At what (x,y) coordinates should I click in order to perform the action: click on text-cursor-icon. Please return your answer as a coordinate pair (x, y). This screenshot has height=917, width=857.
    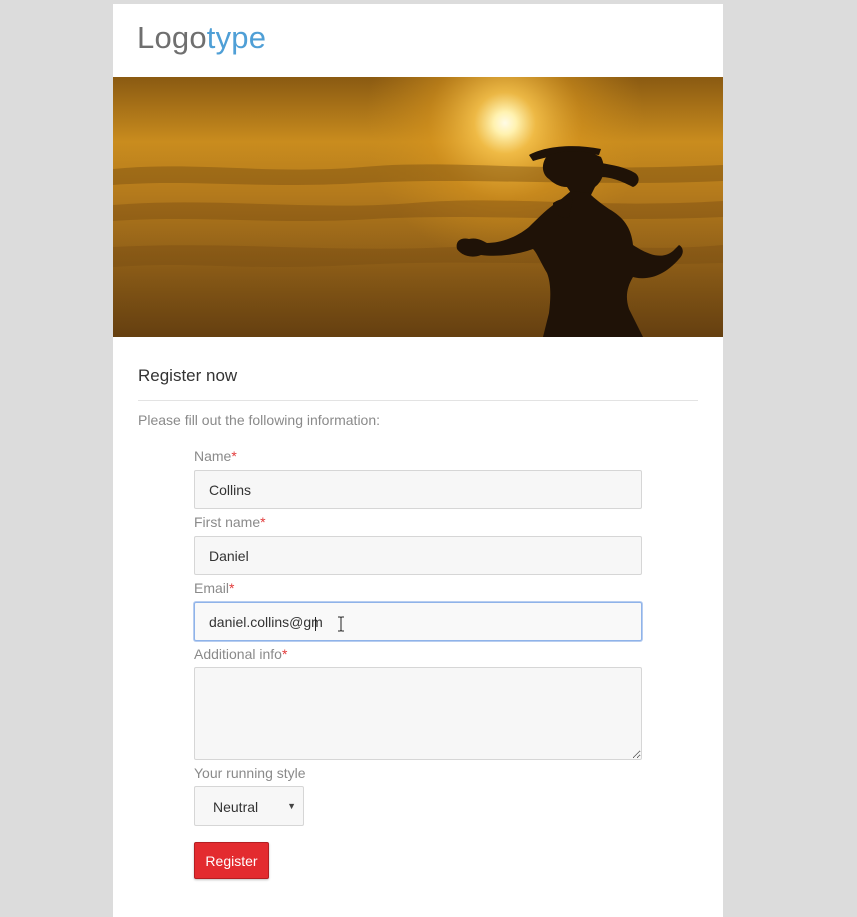
    Looking at the image, I should click on (341, 624).